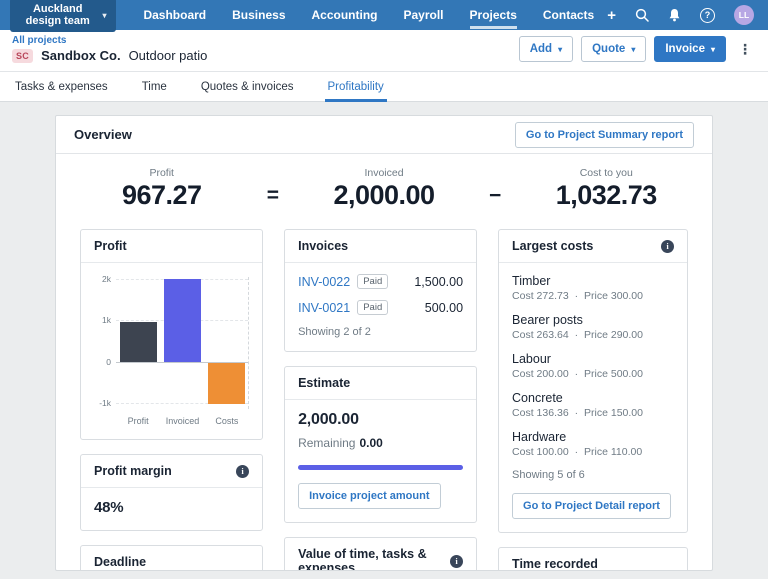  I want to click on cost-item: Concrete Cost 136.36 · Price 150.00, so click(593, 405).